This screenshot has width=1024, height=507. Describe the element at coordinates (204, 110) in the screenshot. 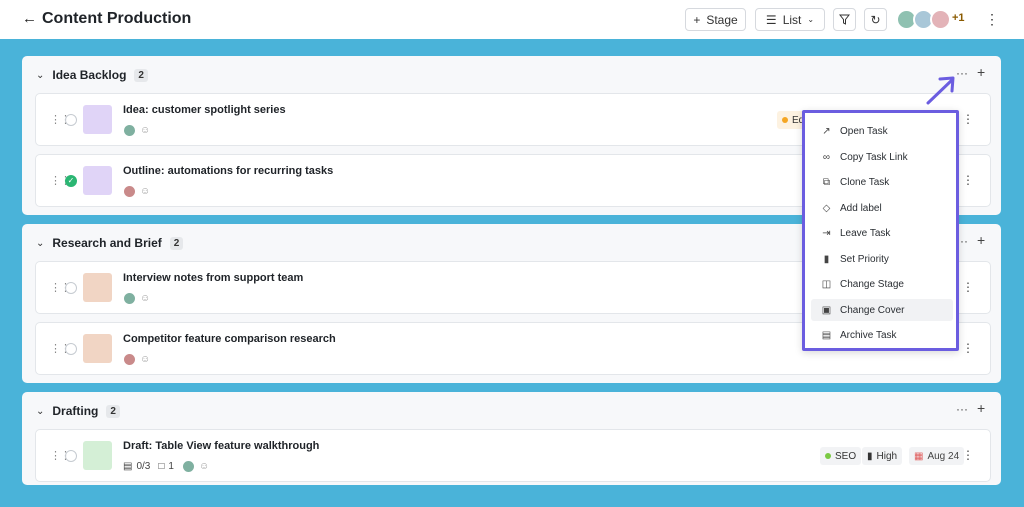

I see `task-title: Idea: customer spotlight series` at that location.